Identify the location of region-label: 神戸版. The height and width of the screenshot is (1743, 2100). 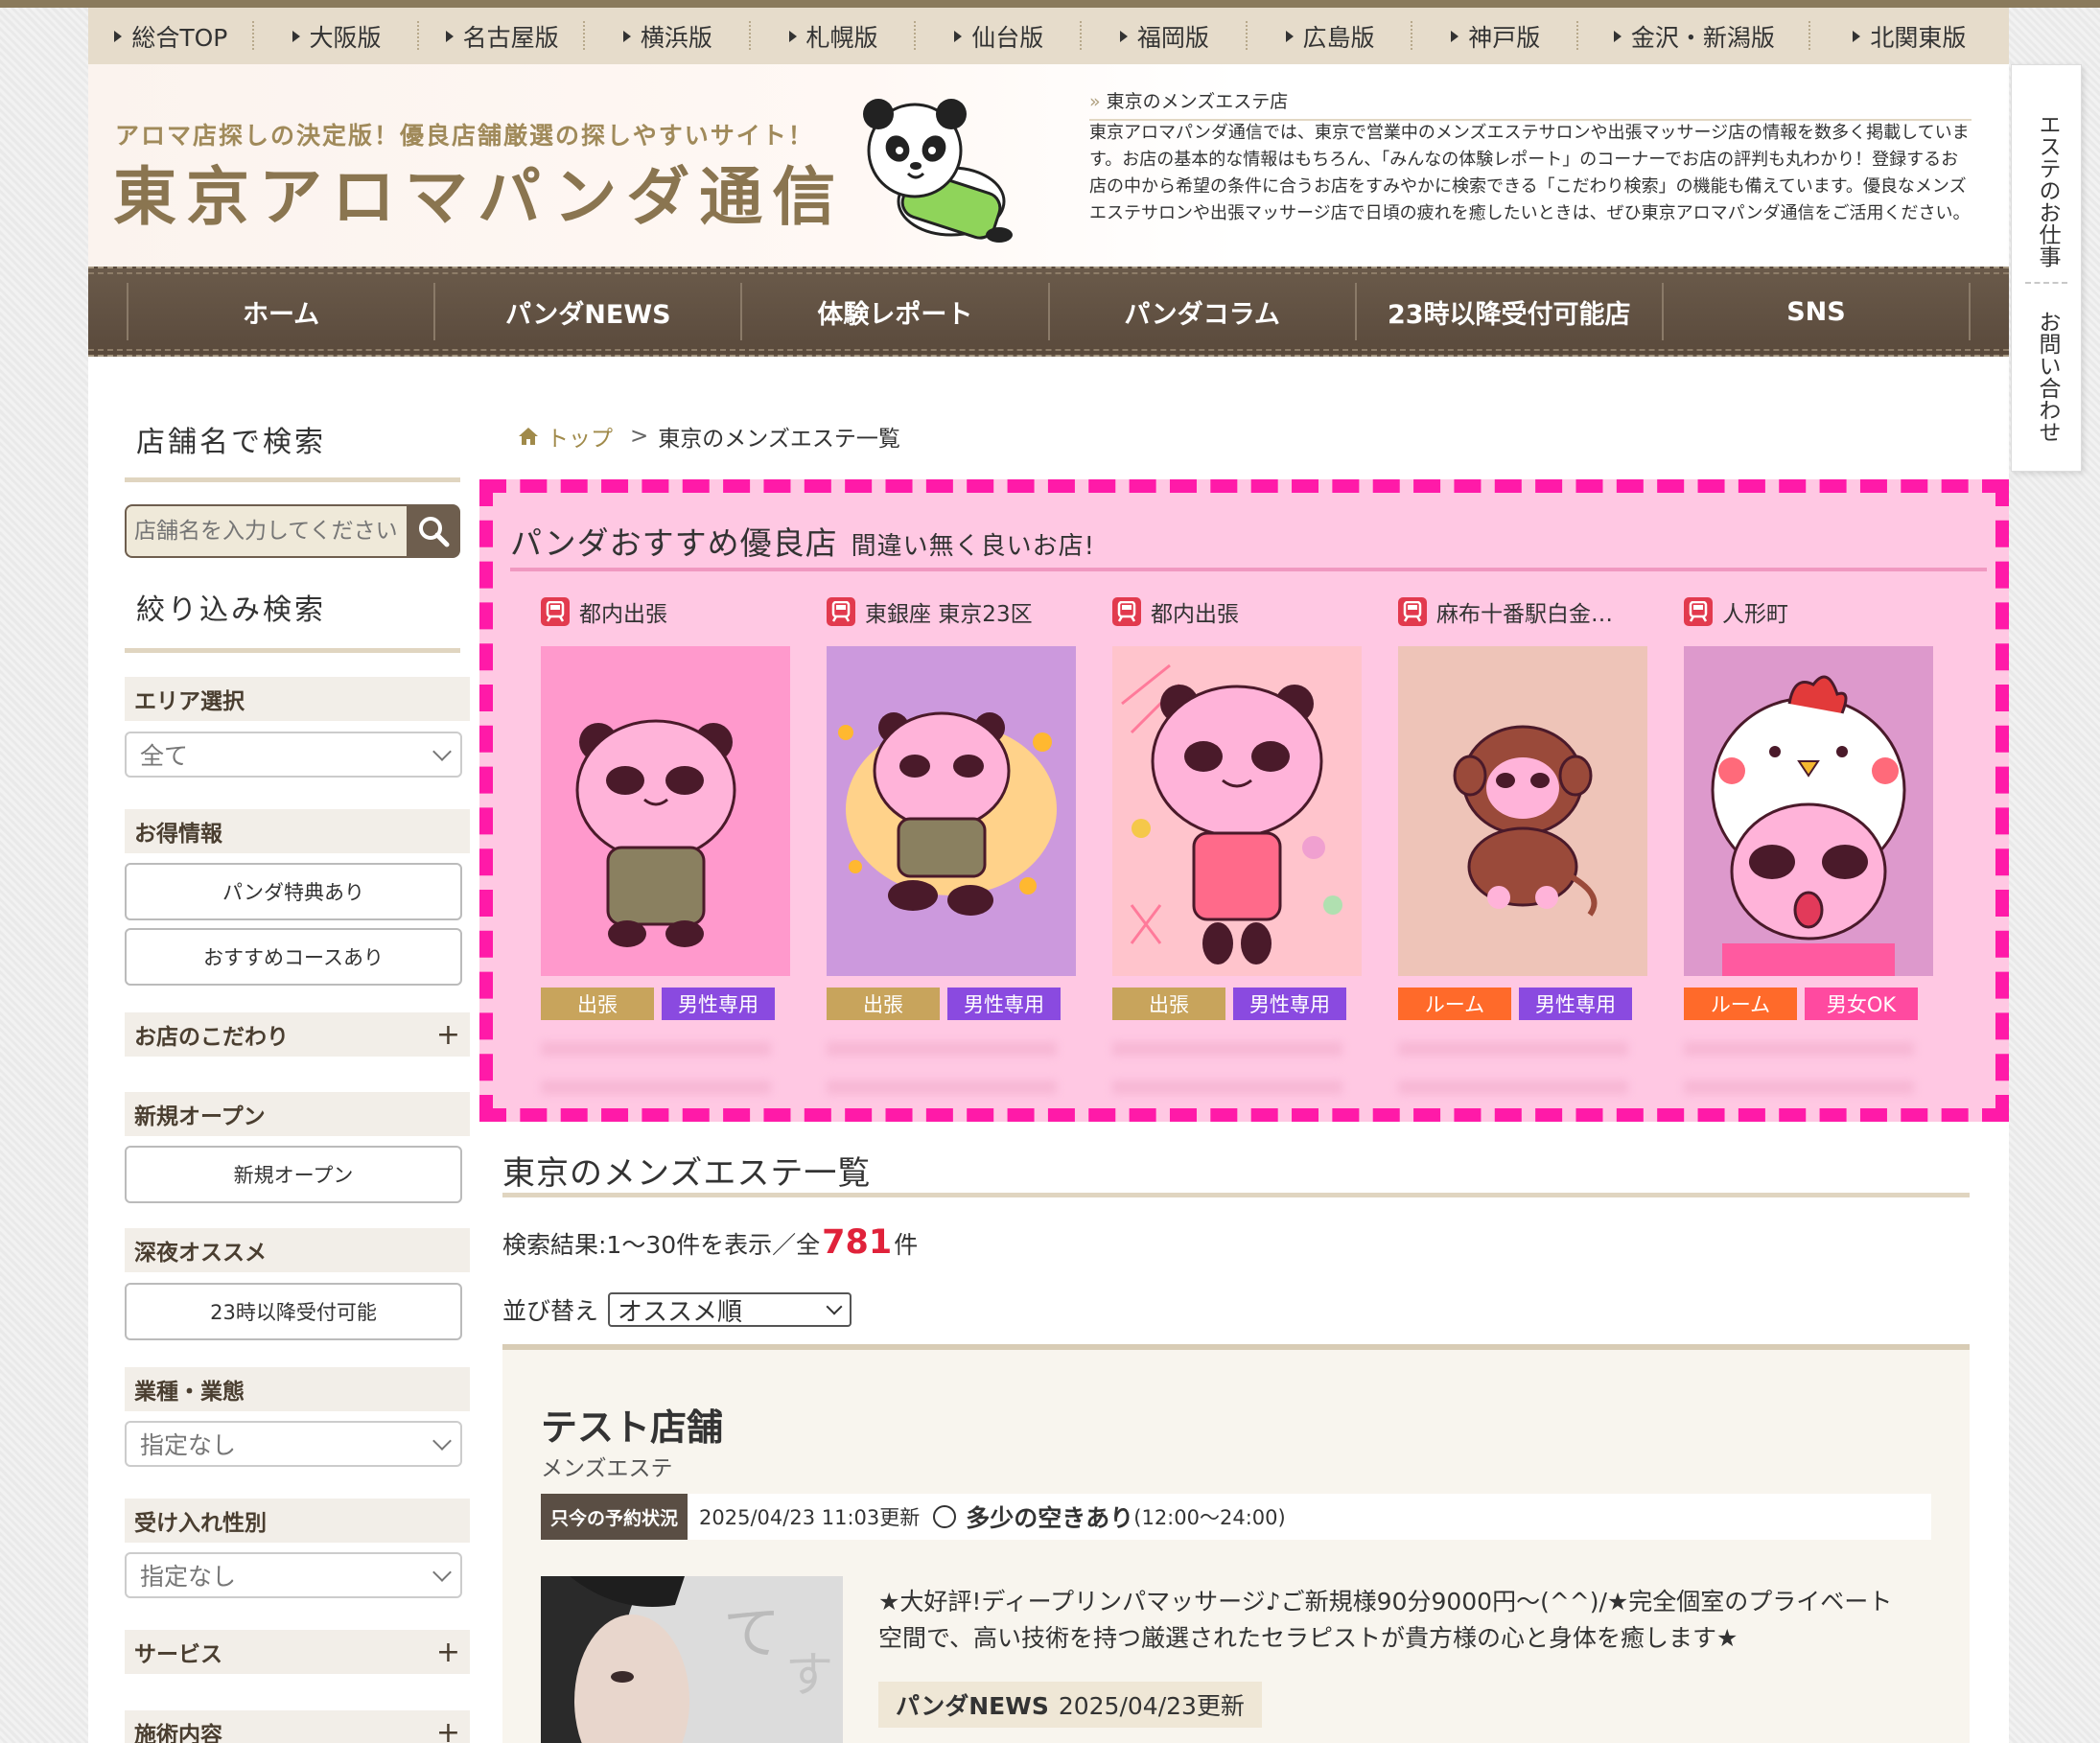
(1504, 37).